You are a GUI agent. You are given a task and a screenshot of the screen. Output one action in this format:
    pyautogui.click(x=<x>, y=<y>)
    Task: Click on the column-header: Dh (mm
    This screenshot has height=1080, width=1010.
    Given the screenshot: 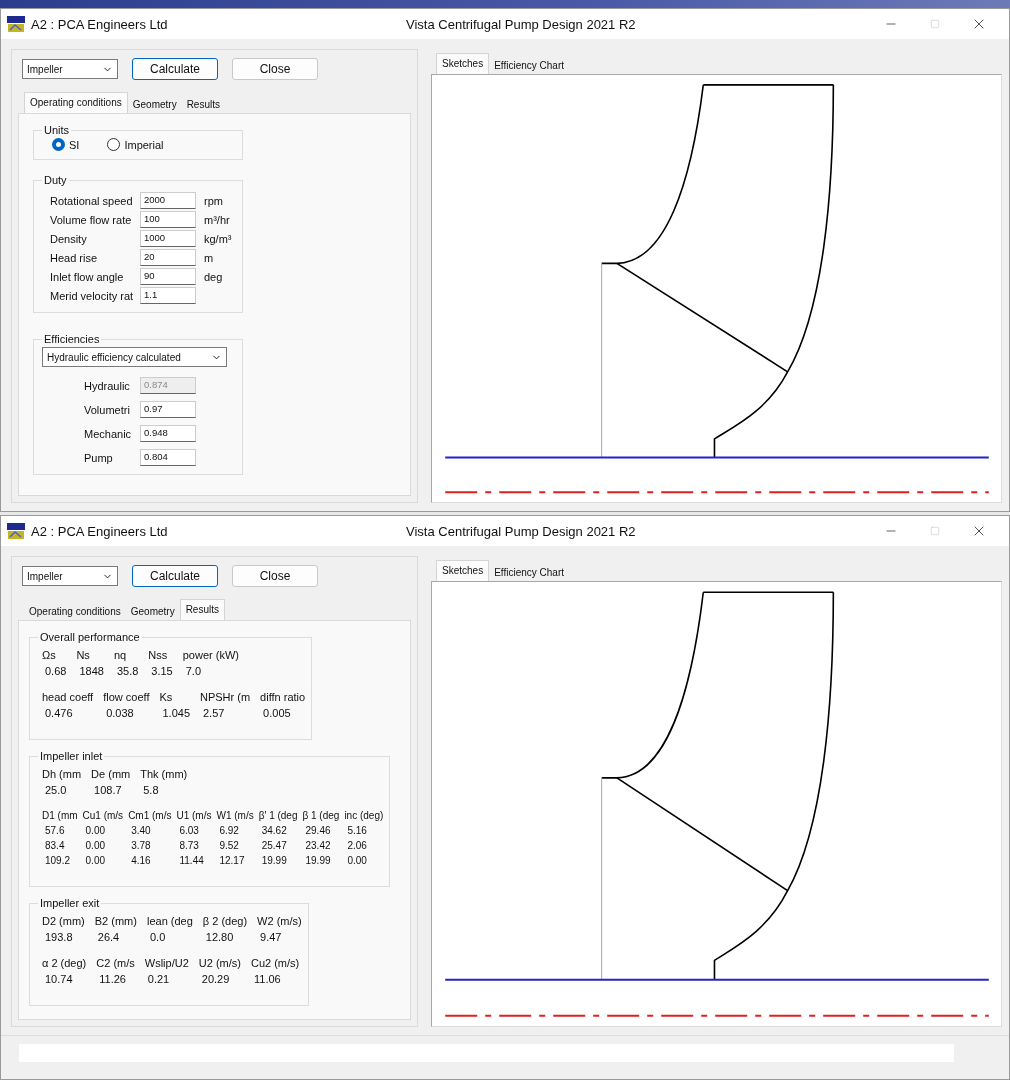 What is the action you would take?
    pyautogui.click(x=62, y=774)
    